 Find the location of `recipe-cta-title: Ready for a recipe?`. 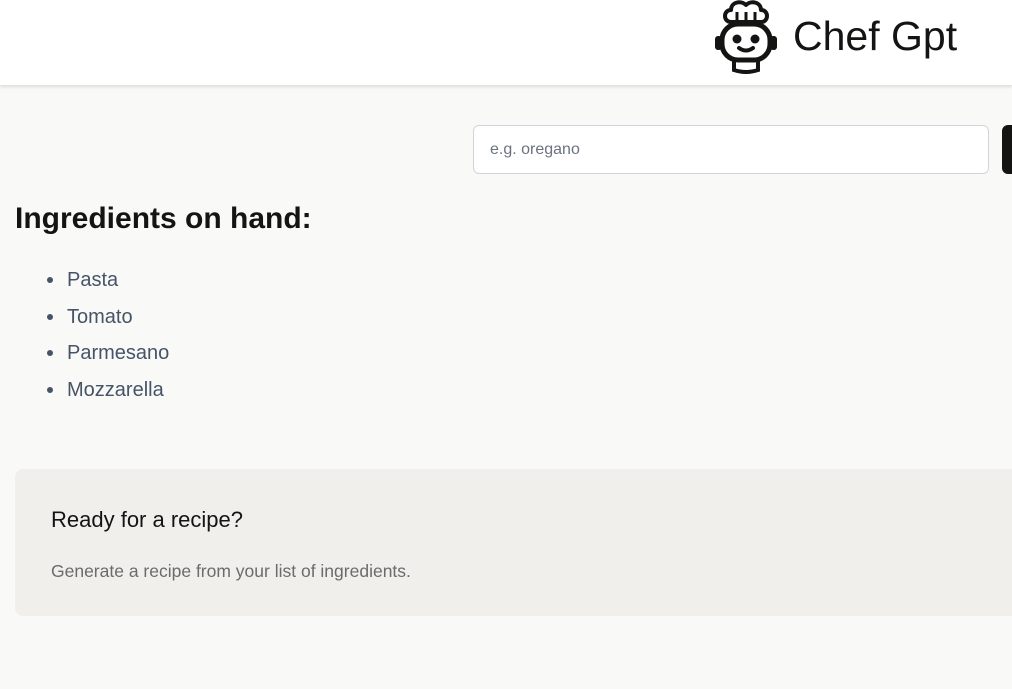

recipe-cta-title: Ready for a recipe? is located at coordinates (147, 519).